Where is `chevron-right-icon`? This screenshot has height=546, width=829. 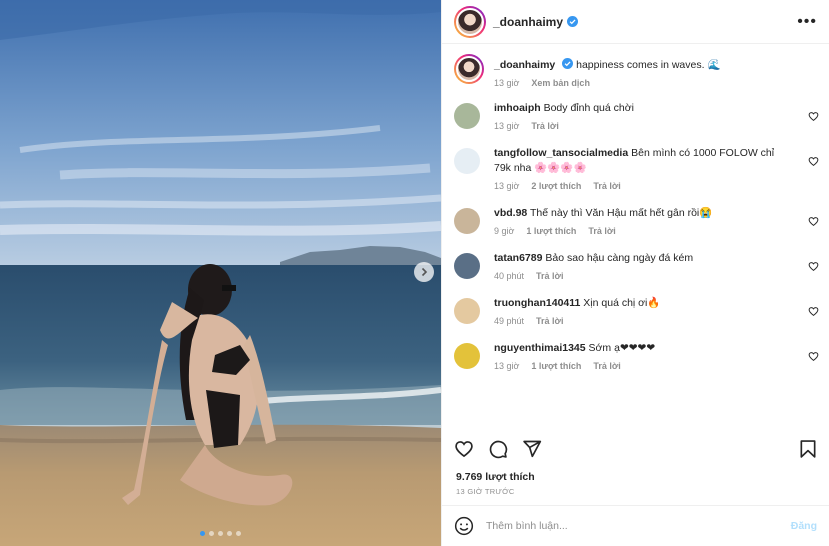
chevron-right-icon is located at coordinates (424, 272).